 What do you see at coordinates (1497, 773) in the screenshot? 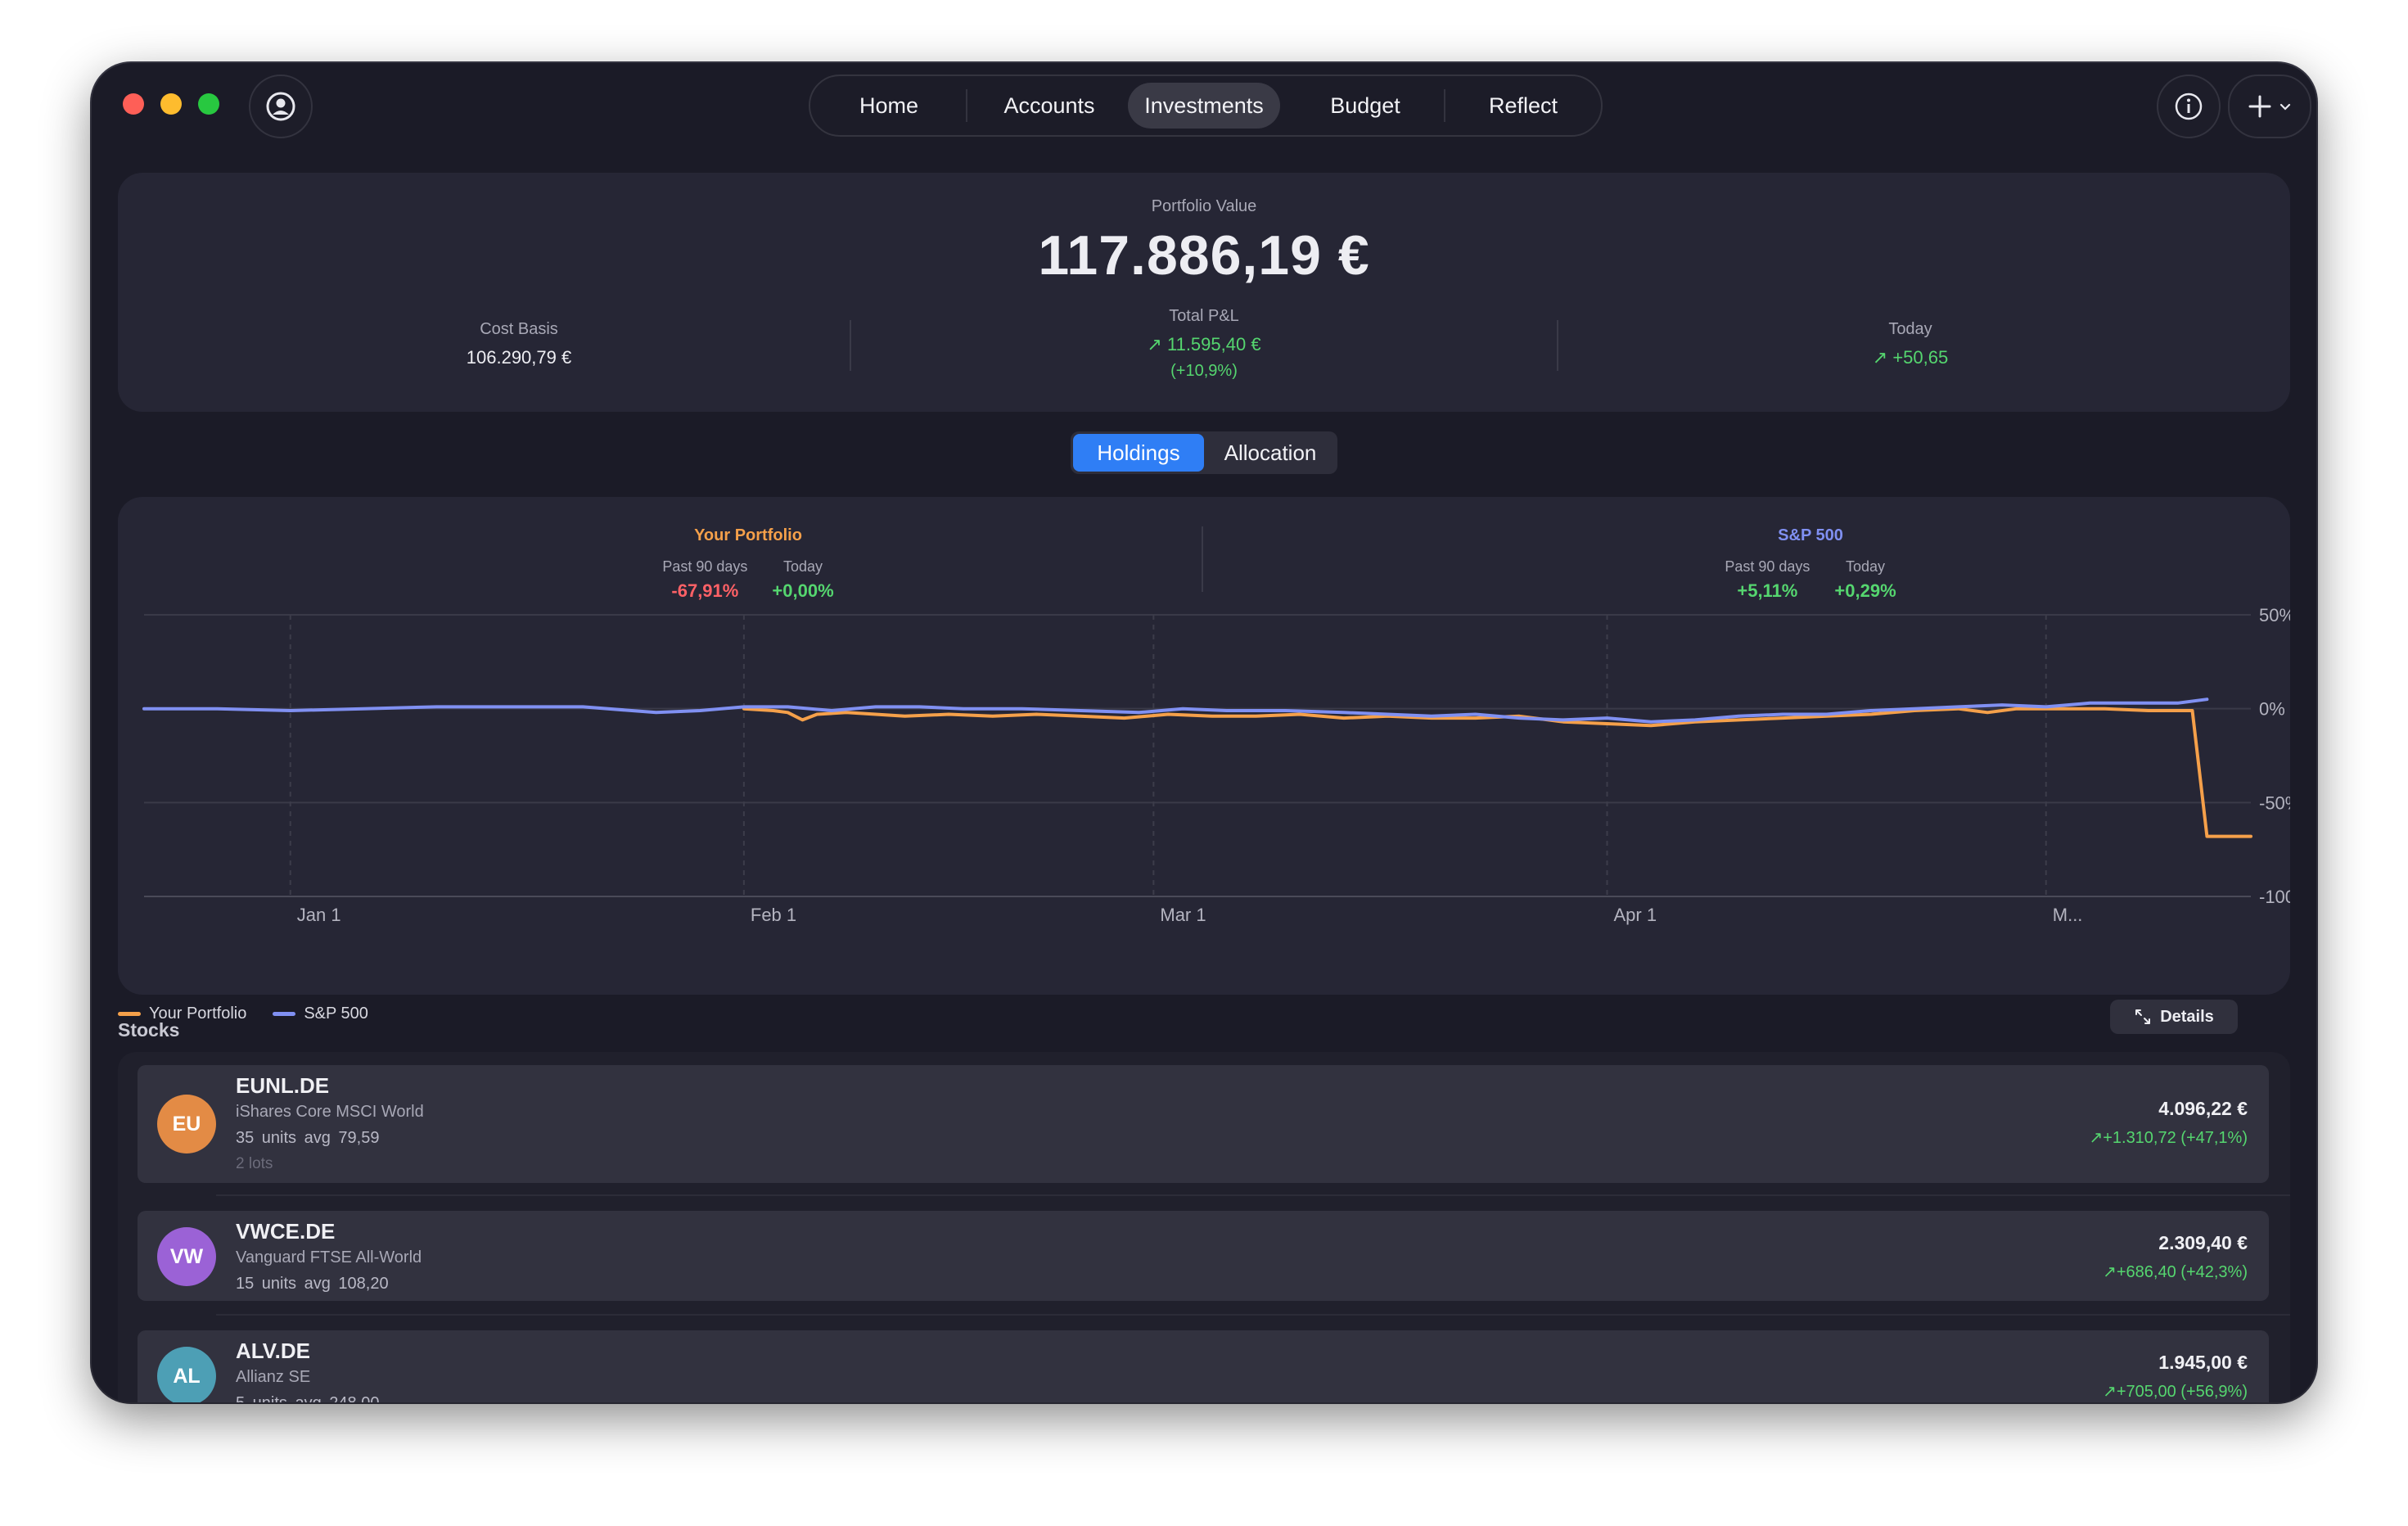
I see `series-line-portfolio` at bounding box center [1497, 773].